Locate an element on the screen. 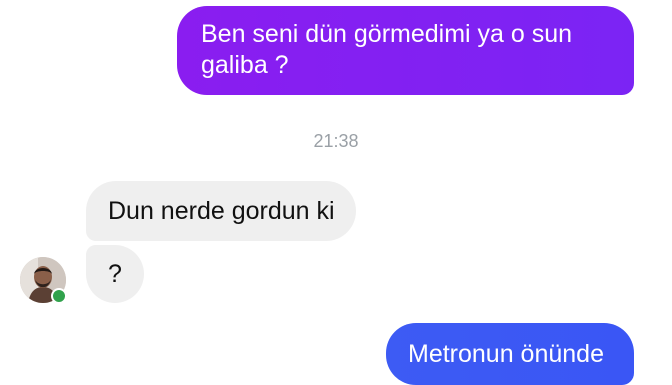  received-message-bubble: ? is located at coordinates (115, 274).